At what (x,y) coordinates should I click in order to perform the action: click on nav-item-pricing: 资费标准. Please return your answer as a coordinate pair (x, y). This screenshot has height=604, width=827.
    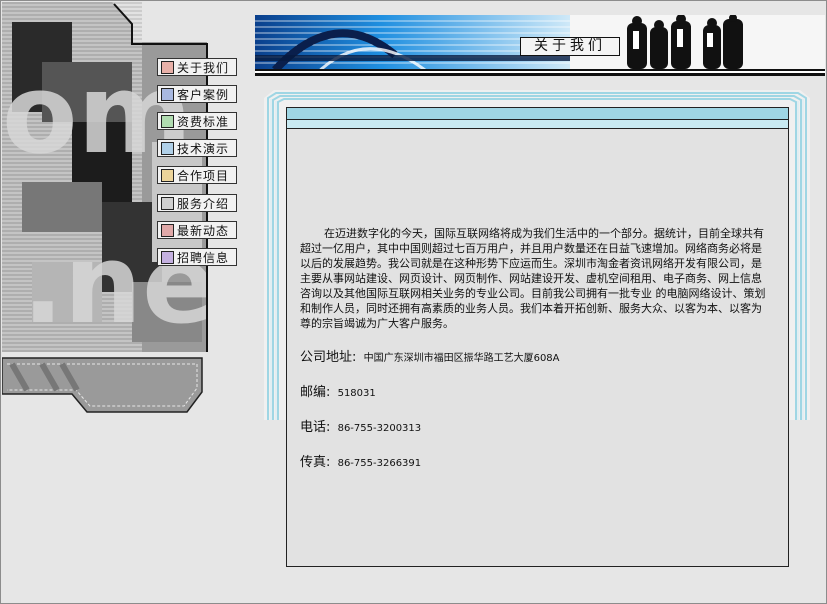
    Looking at the image, I should click on (197, 121).